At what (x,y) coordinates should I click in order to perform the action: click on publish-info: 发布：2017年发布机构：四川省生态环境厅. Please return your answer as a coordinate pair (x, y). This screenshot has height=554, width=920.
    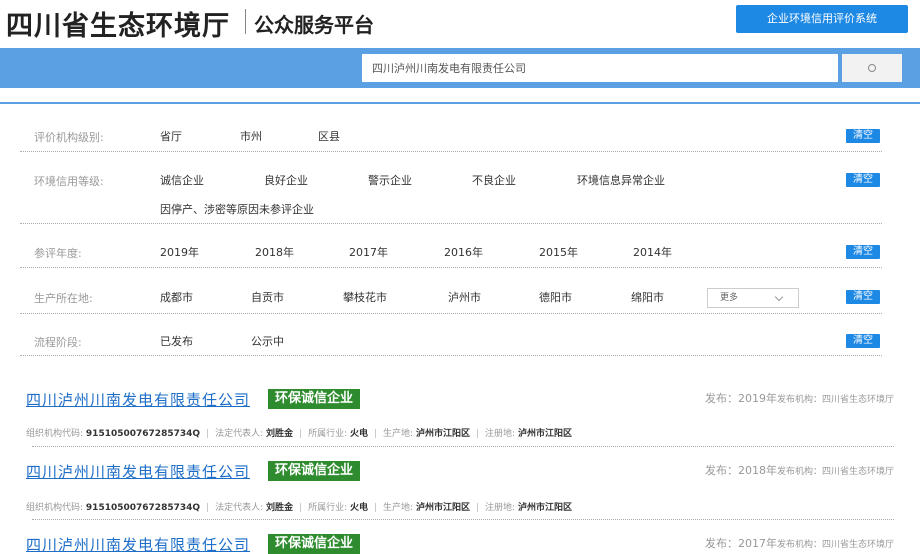
    Looking at the image, I should click on (799, 543).